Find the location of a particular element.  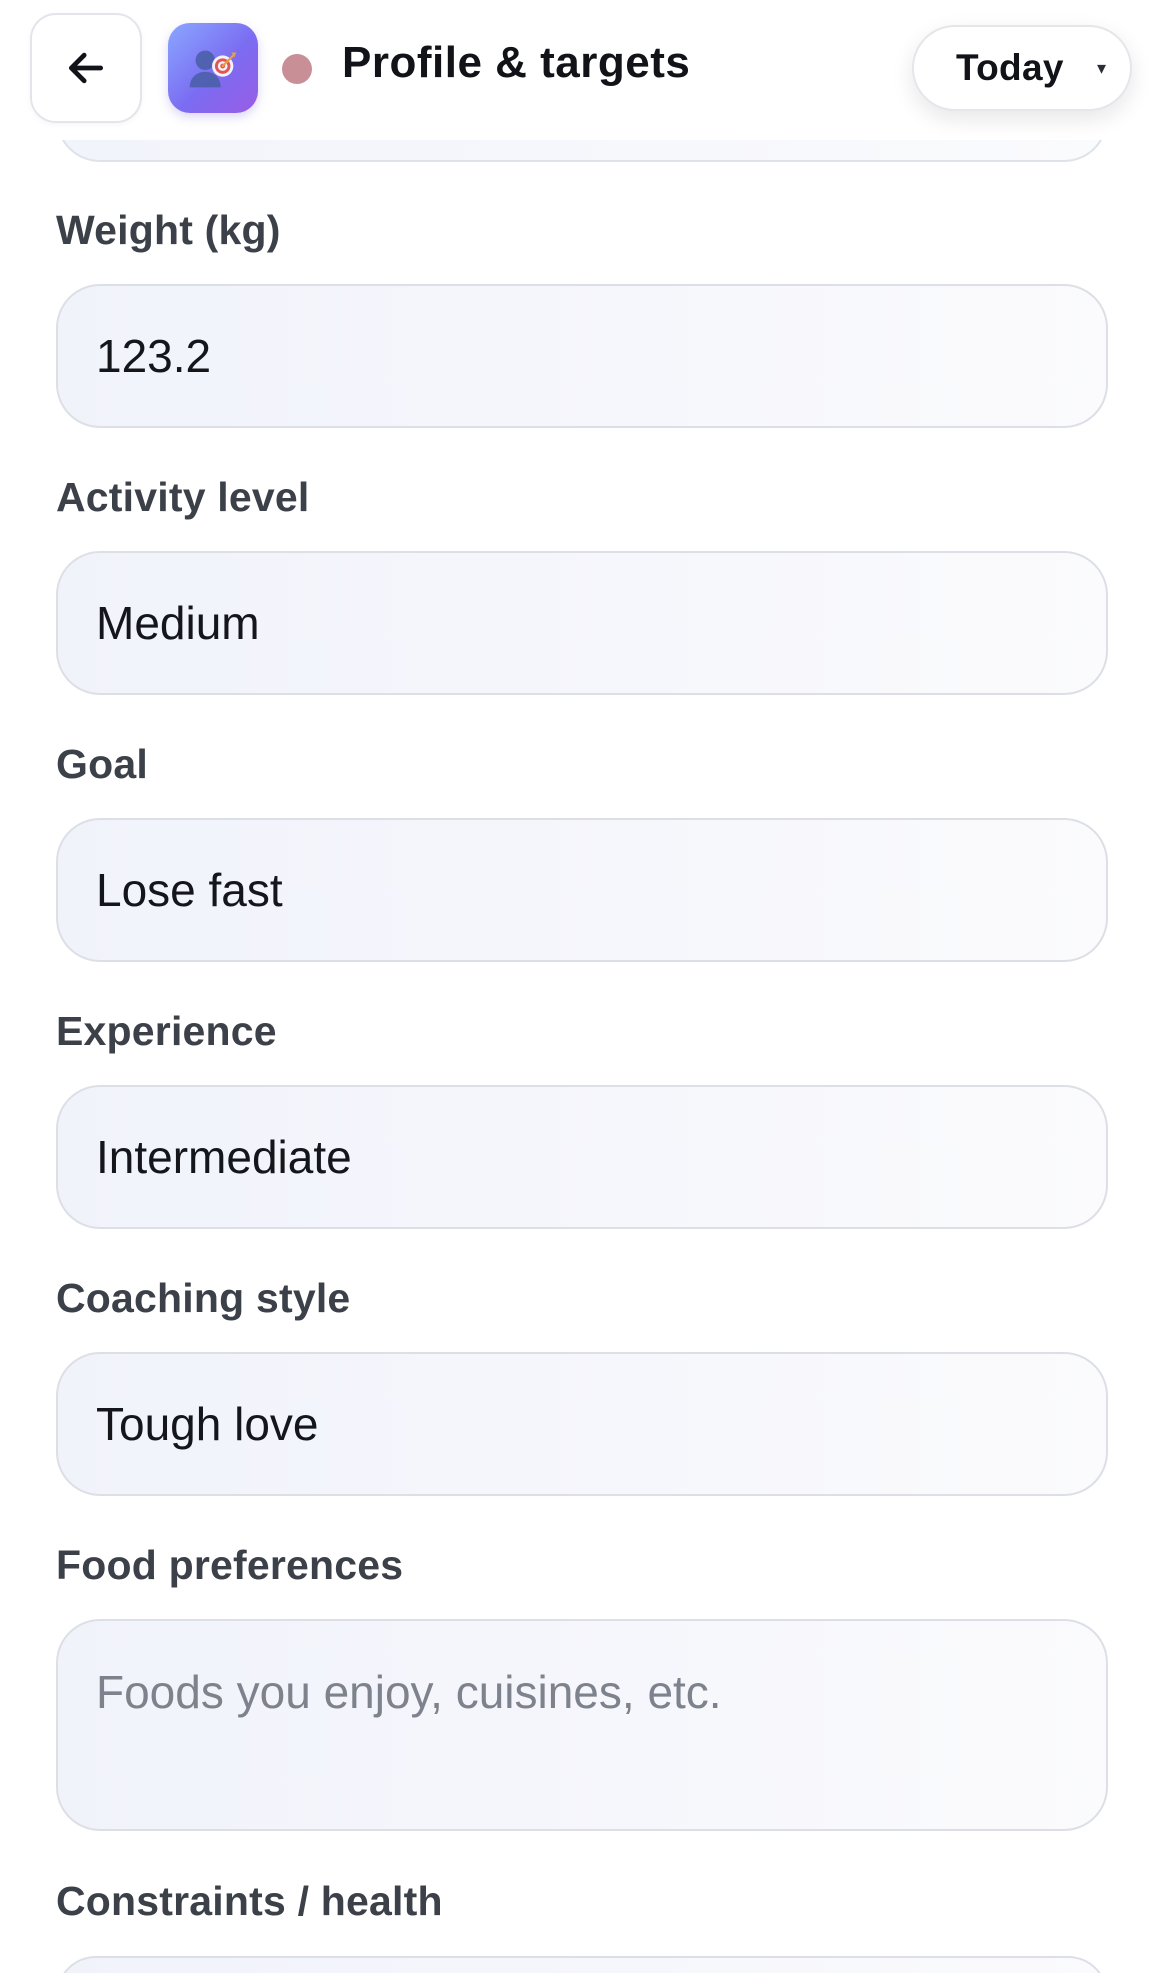

coaching-style-value: Tough love is located at coordinates (207, 1424).